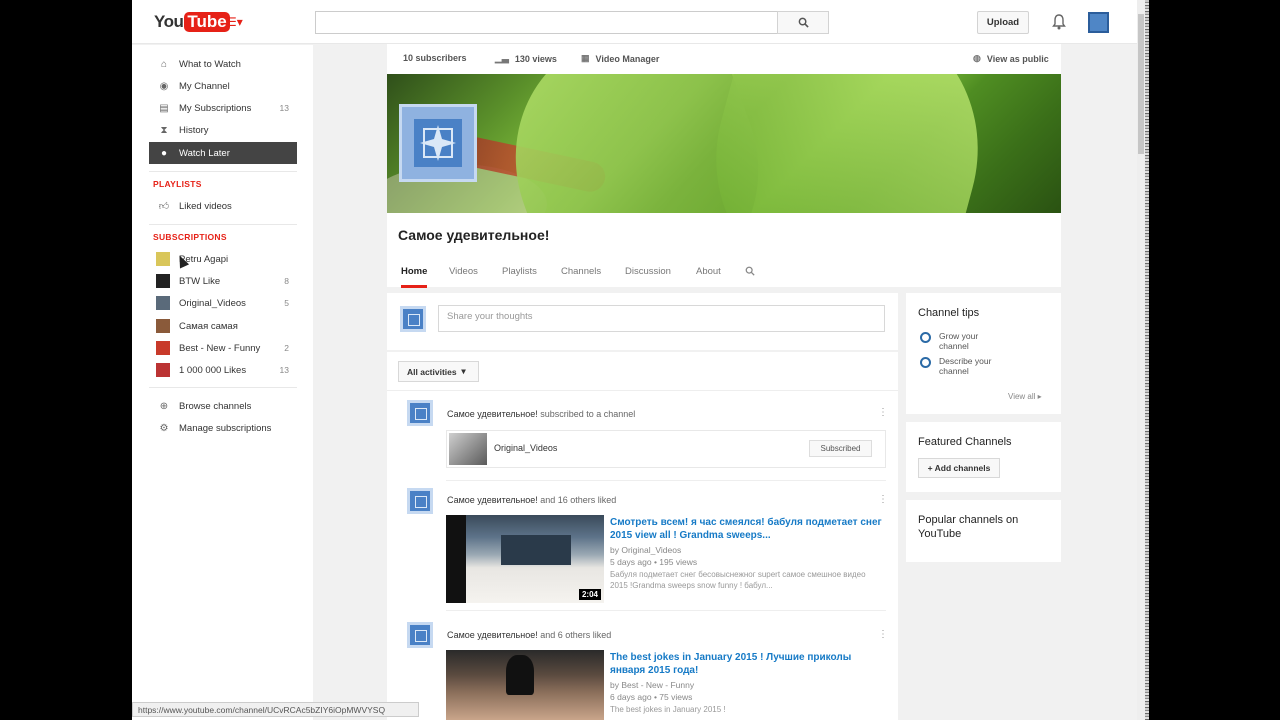 The height and width of the screenshot is (720, 1280). I want to click on activity-filter-dropdown: All activities ▾, so click(438, 371).